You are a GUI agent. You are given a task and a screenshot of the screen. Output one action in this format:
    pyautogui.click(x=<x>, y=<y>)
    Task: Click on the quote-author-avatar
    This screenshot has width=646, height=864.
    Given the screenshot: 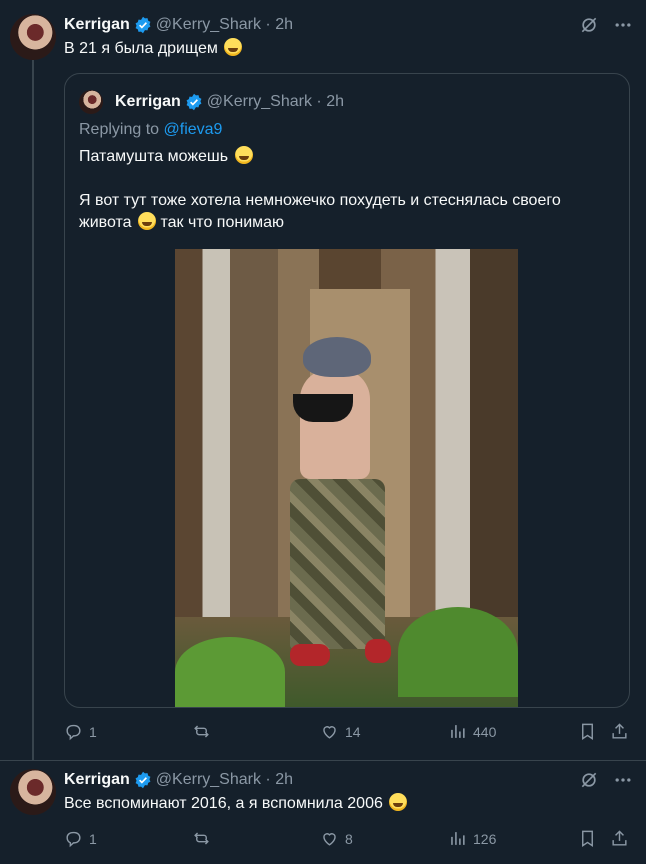 What is the action you would take?
    pyautogui.click(x=91, y=102)
    